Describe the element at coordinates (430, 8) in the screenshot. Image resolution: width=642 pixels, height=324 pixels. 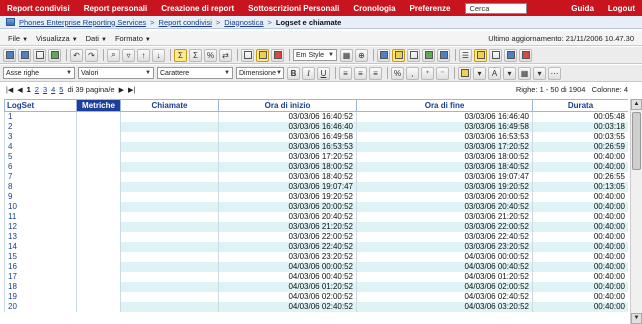
I see `nav-preferenze: Preferenze` at that location.